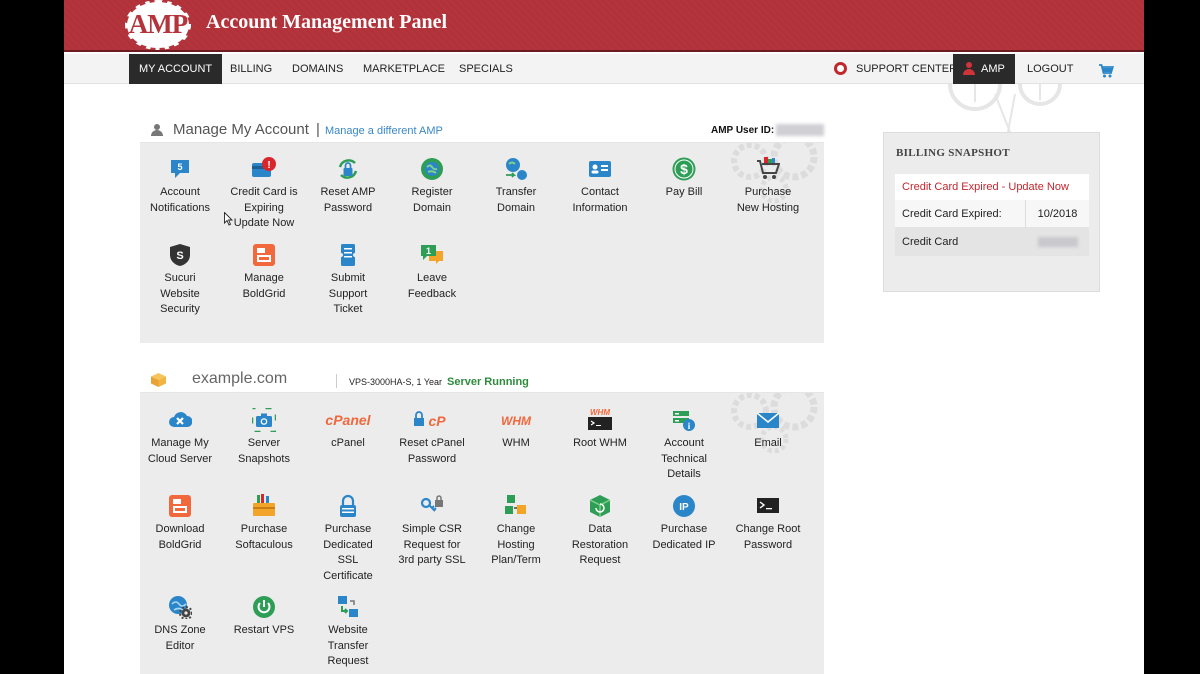 The height and width of the screenshot is (674, 1200). What do you see at coordinates (984, 69) in the screenshot?
I see `nav-amp-user: AMP` at bounding box center [984, 69].